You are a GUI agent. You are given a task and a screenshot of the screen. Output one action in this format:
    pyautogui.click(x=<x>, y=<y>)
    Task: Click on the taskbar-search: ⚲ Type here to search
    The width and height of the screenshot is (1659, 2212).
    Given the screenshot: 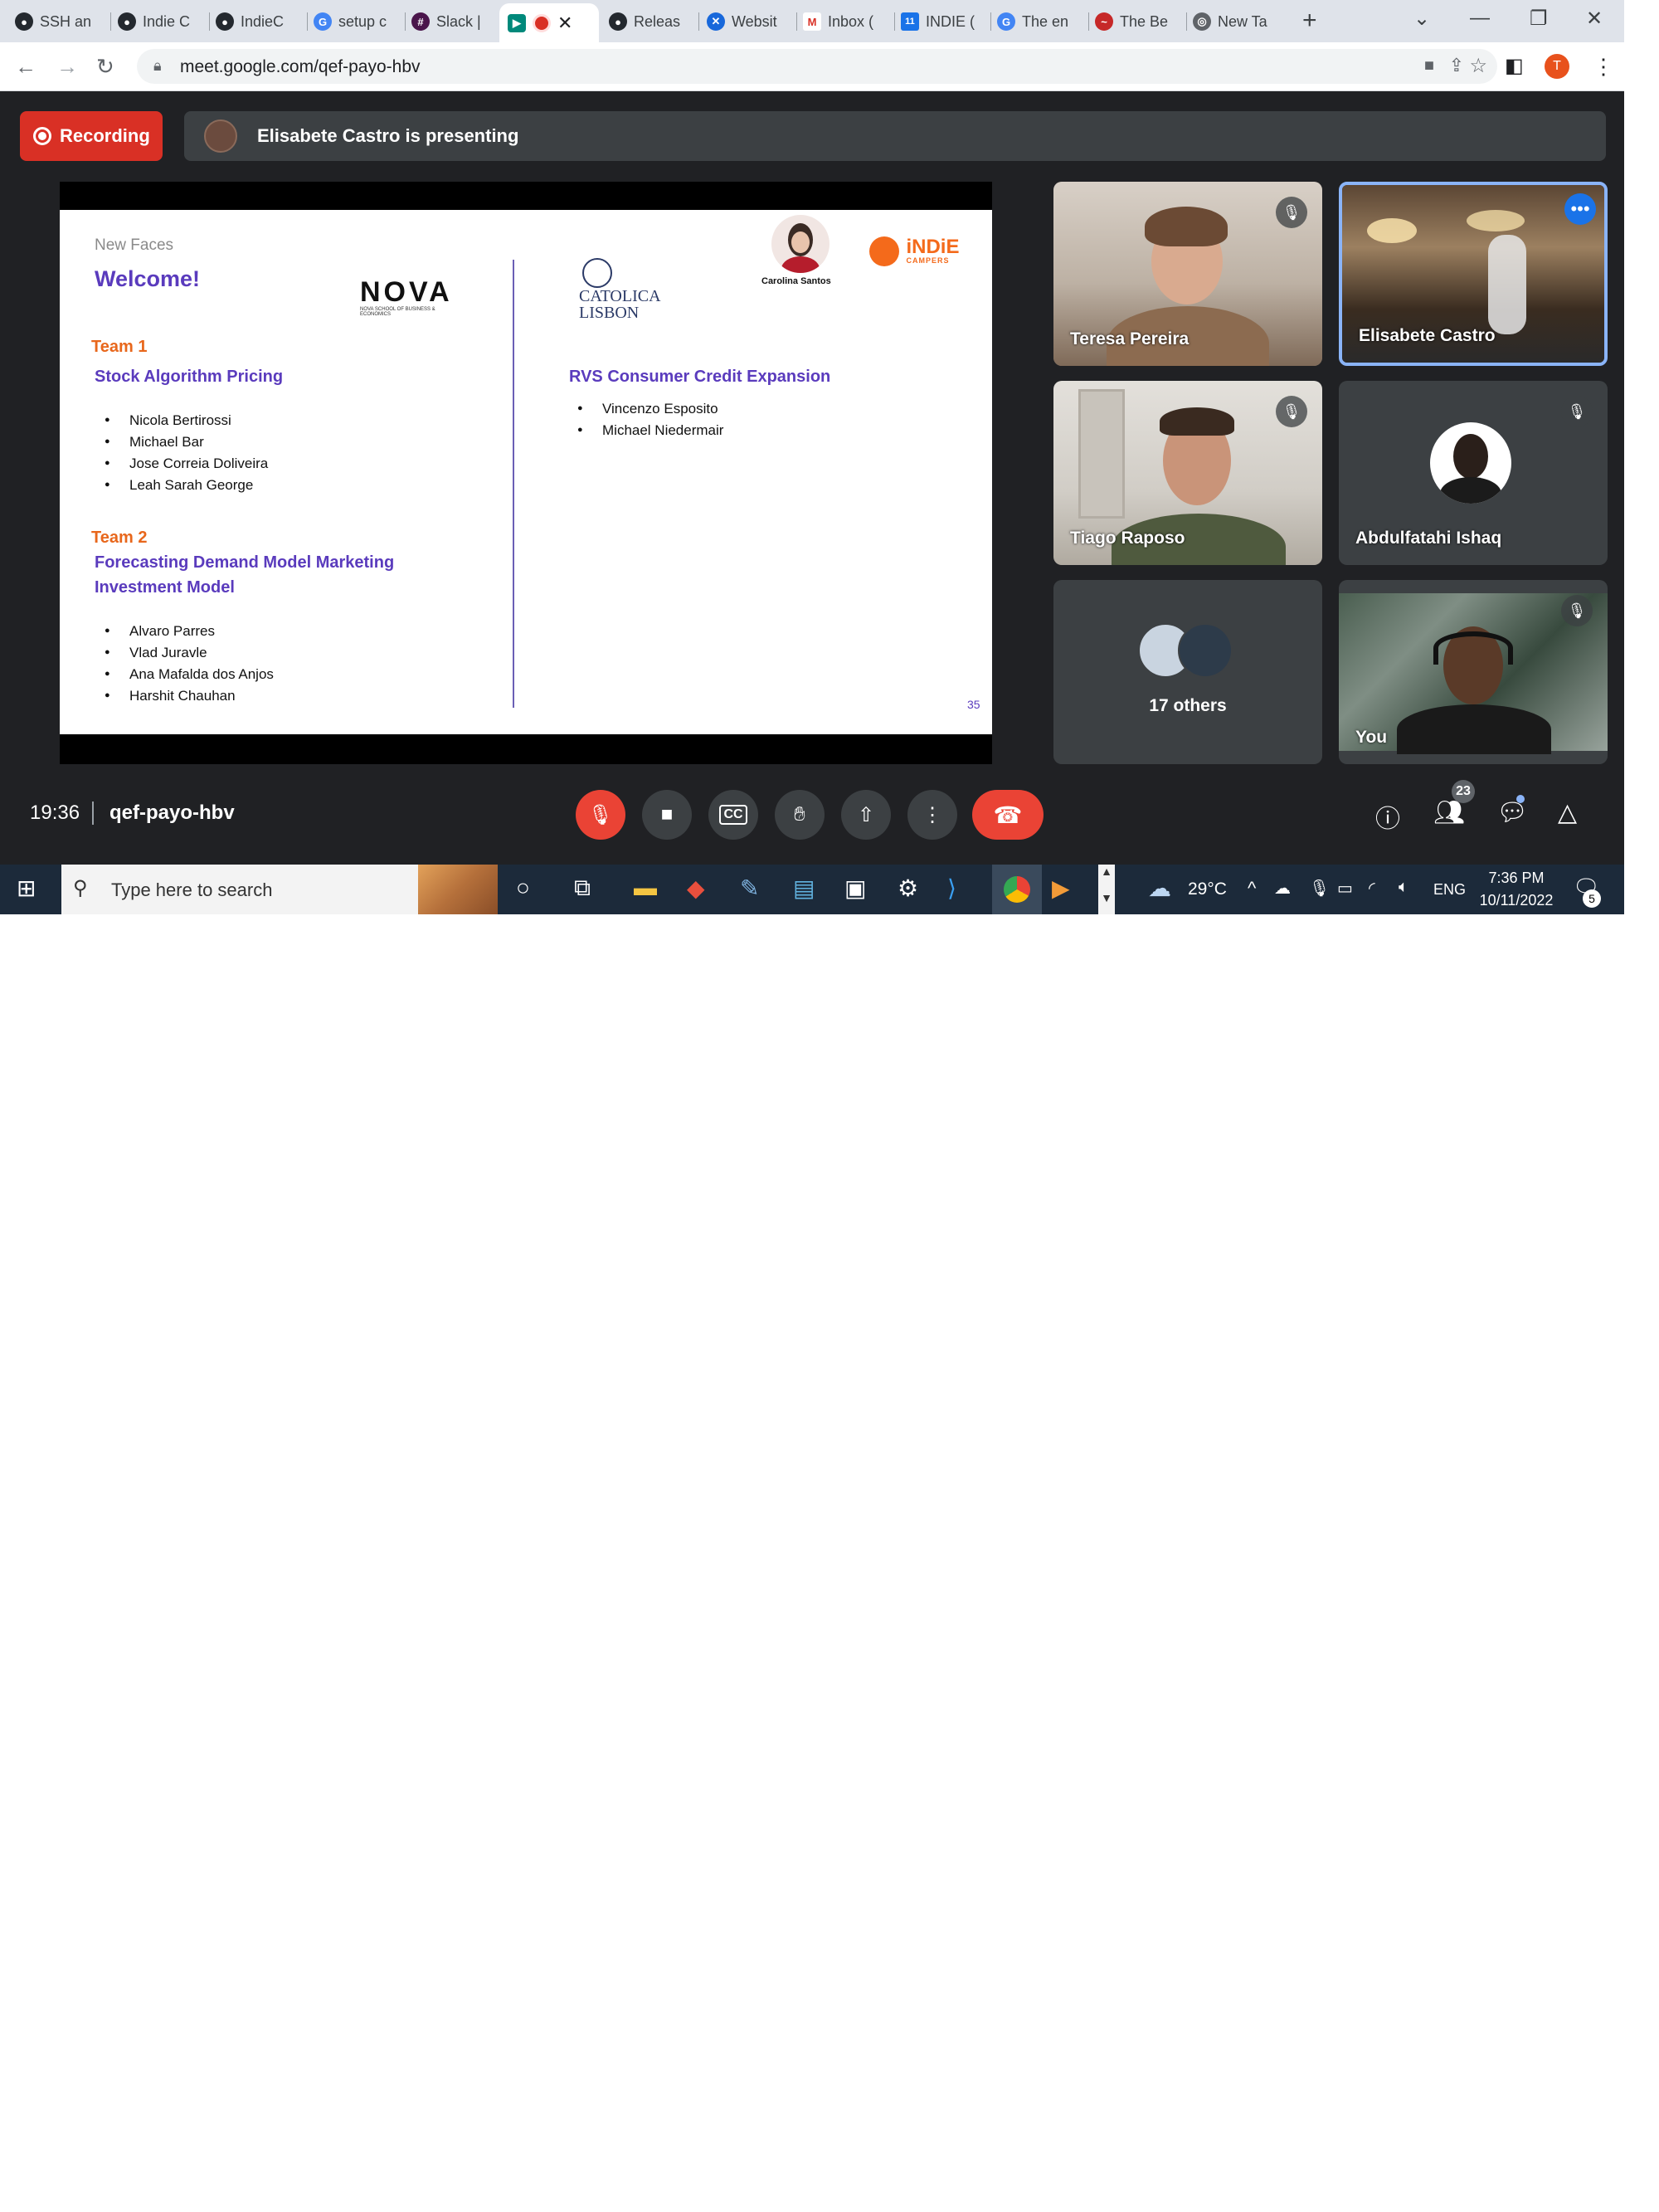 What is the action you would take?
    pyautogui.click(x=279, y=889)
    